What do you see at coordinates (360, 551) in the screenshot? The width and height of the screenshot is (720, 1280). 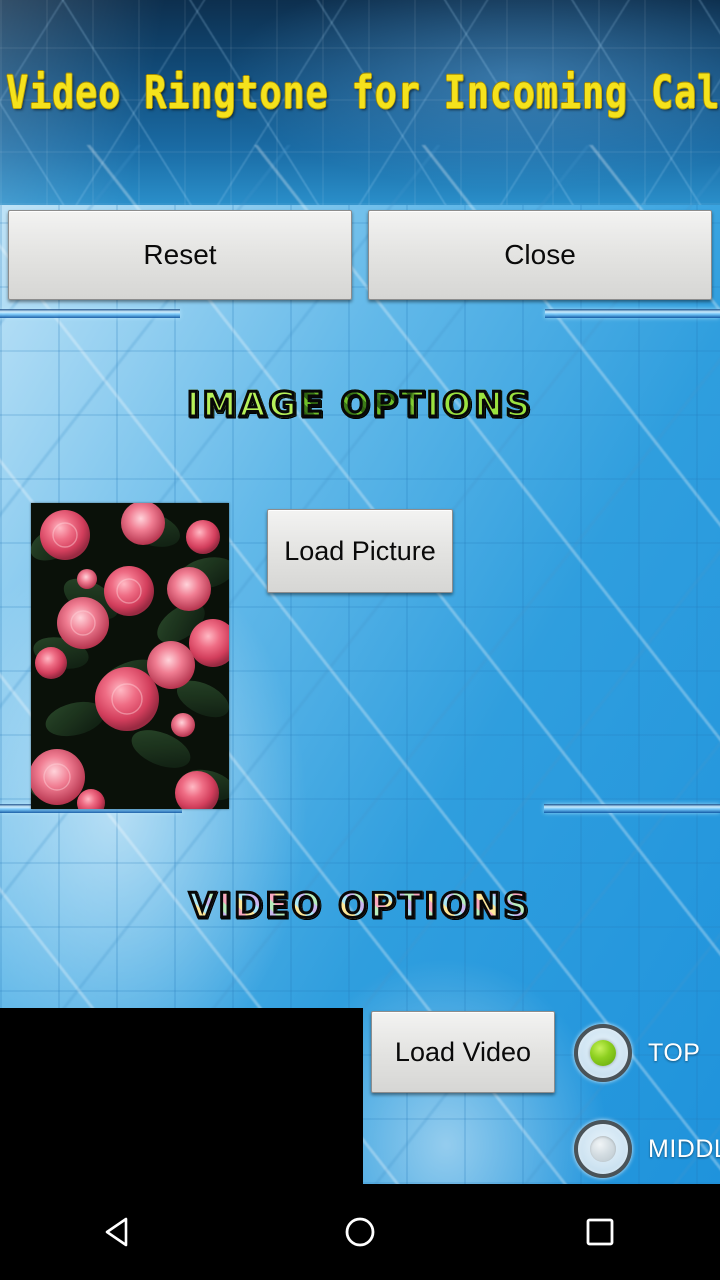 I see `load-picture-button: Load Picture` at bounding box center [360, 551].